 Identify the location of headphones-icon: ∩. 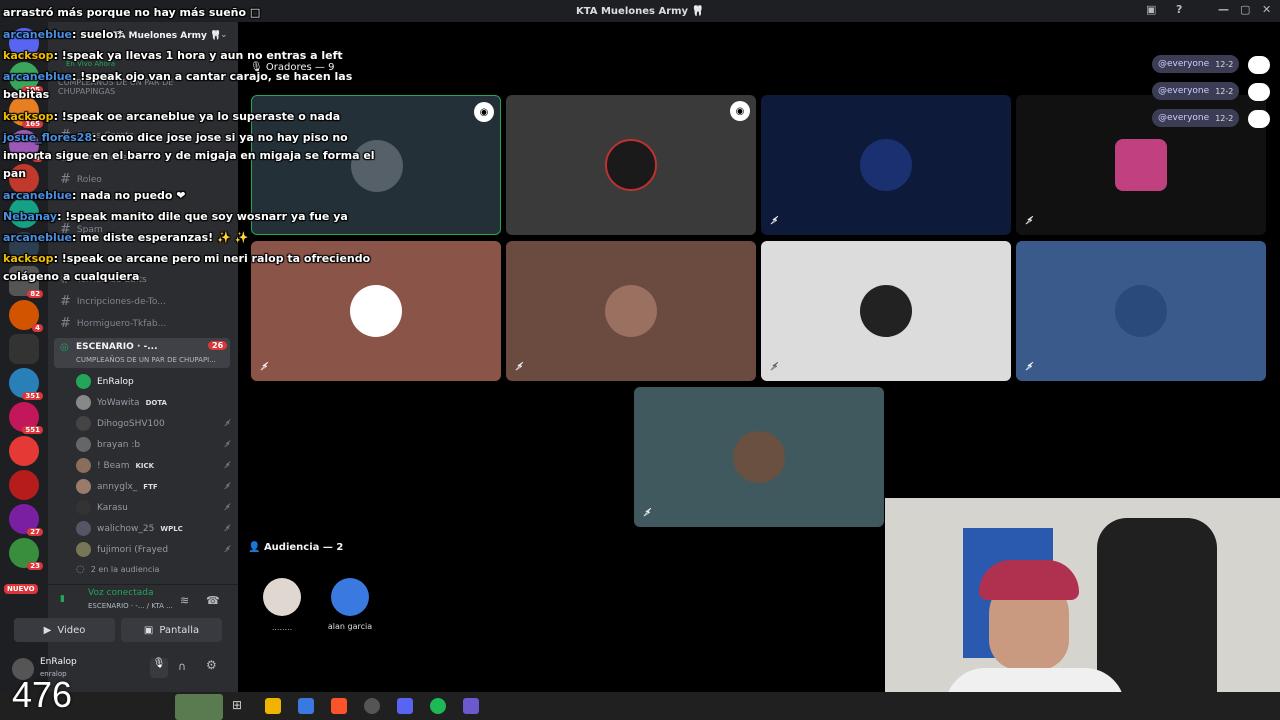
(182, 666).